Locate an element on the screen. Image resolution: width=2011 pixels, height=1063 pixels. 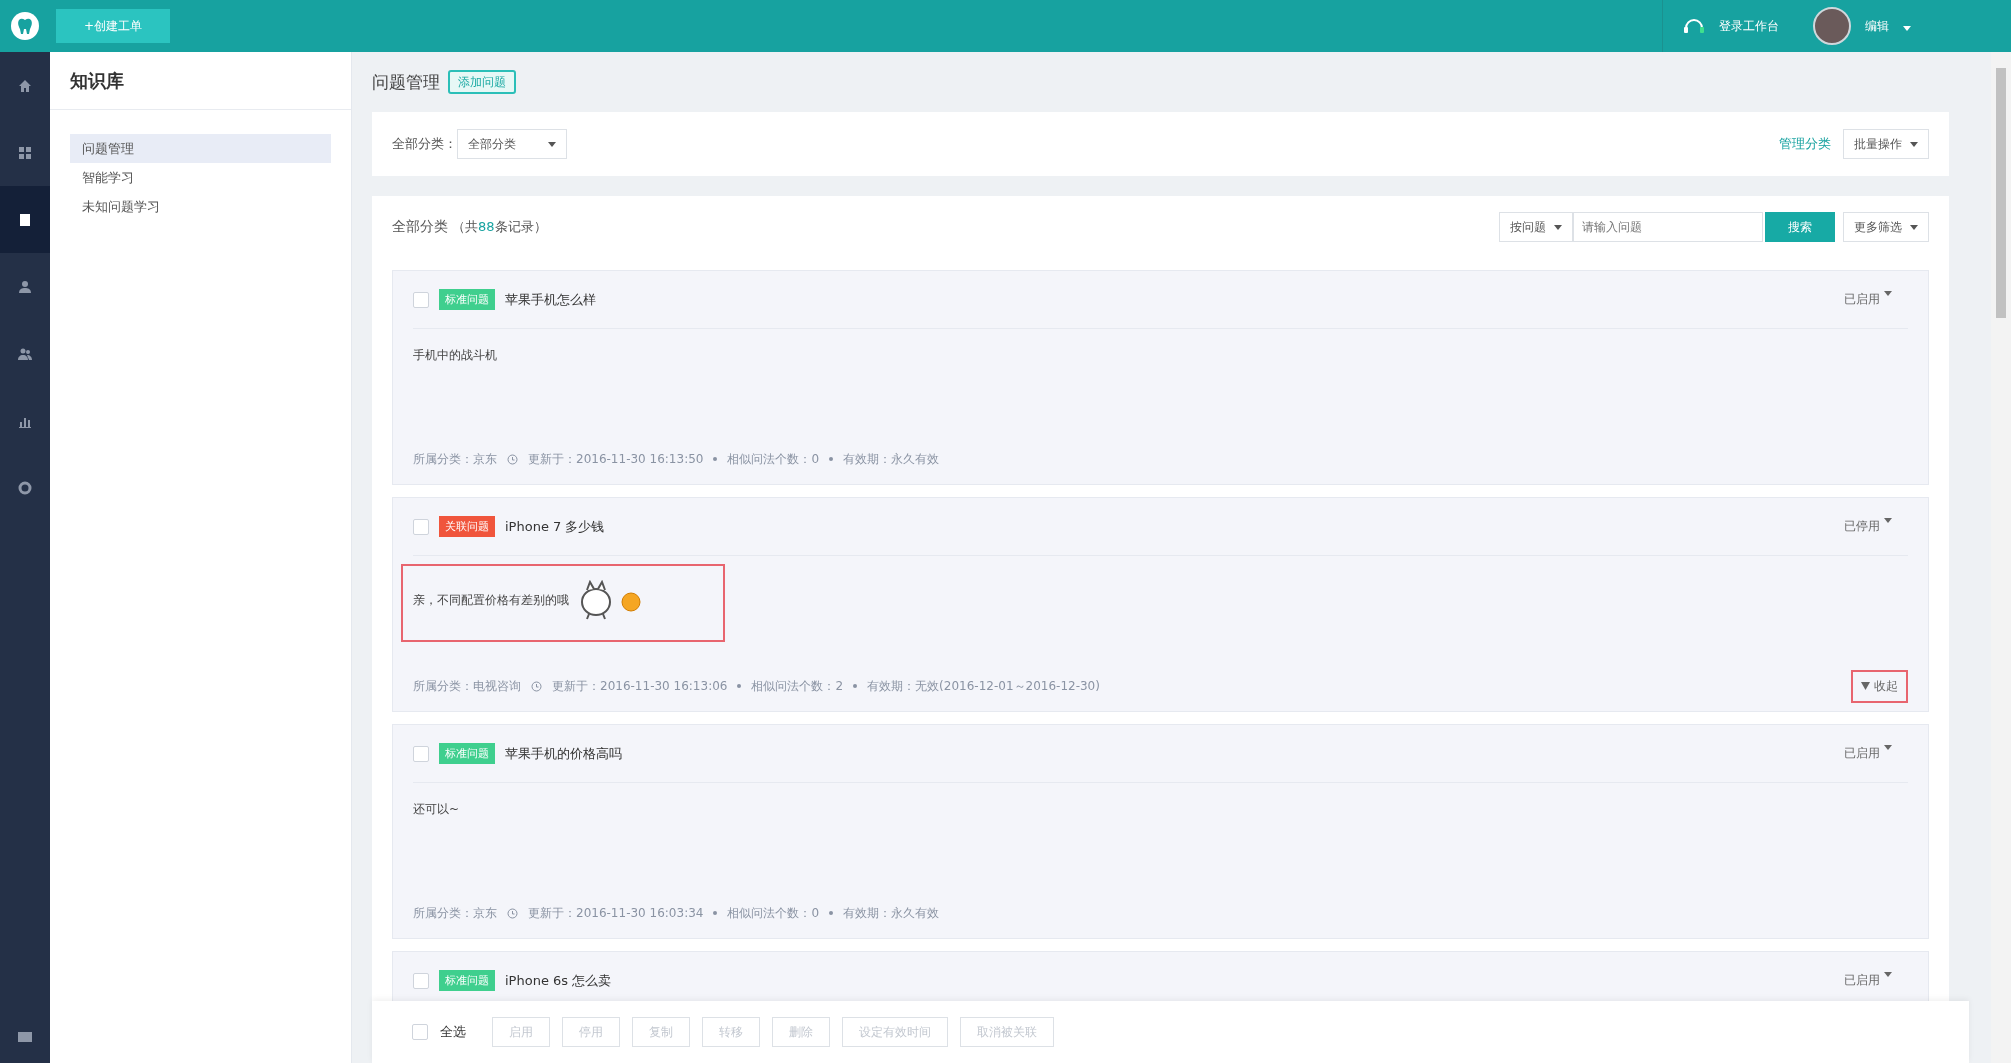
avatar is located at coordinates (1832, 26).